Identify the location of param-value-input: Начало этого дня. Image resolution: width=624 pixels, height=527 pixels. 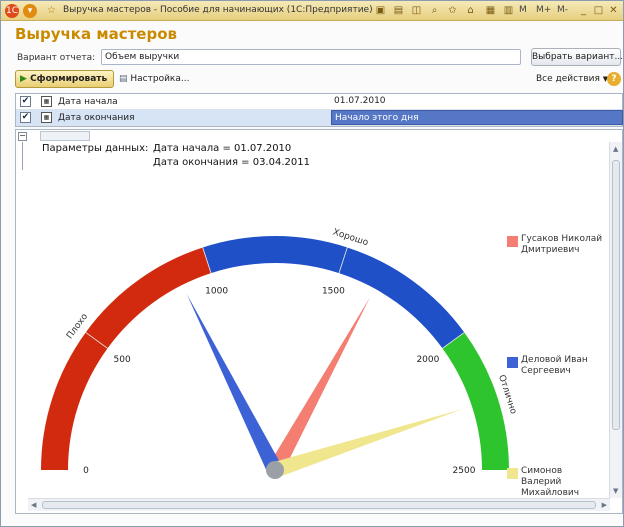
(477, 117).